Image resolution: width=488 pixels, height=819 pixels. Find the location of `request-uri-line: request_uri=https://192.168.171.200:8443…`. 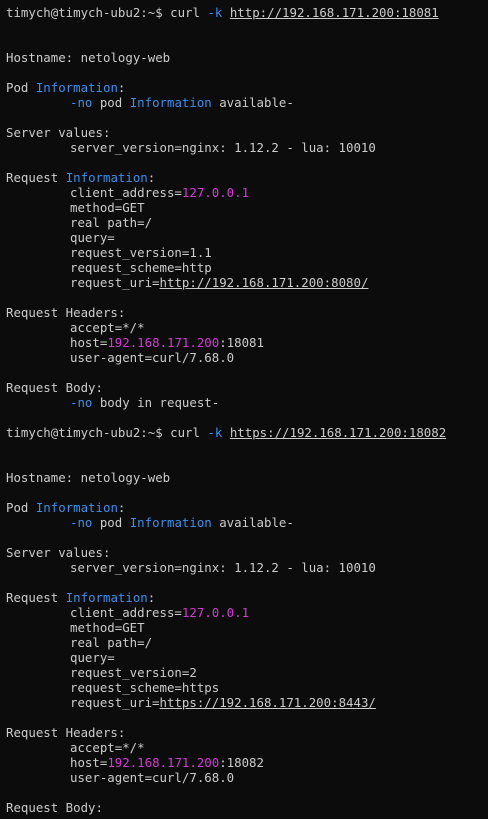

request-uri-line: request_uri=https://192.168.171.200:8443… is located at coordinates (247, 702).